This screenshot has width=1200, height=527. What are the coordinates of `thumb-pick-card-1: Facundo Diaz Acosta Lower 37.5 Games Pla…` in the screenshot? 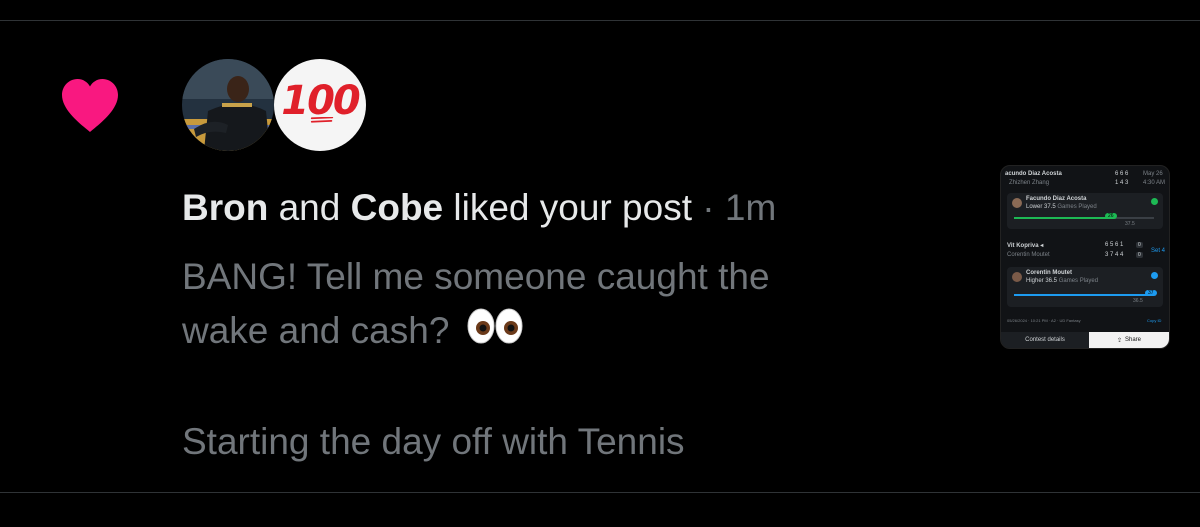 It's located at (1085, 211).